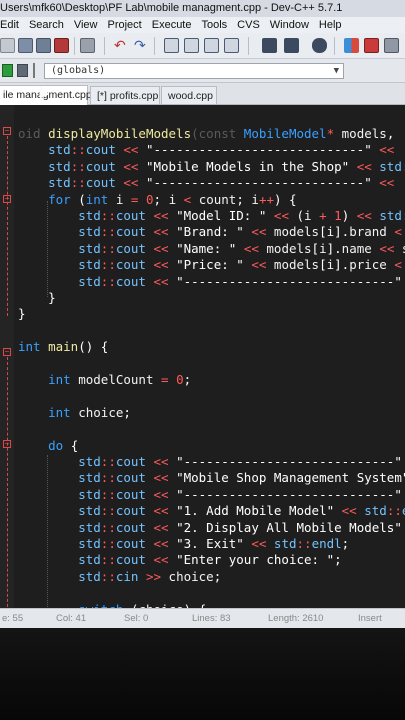  I want to click on print-icon, so click(87, 45).